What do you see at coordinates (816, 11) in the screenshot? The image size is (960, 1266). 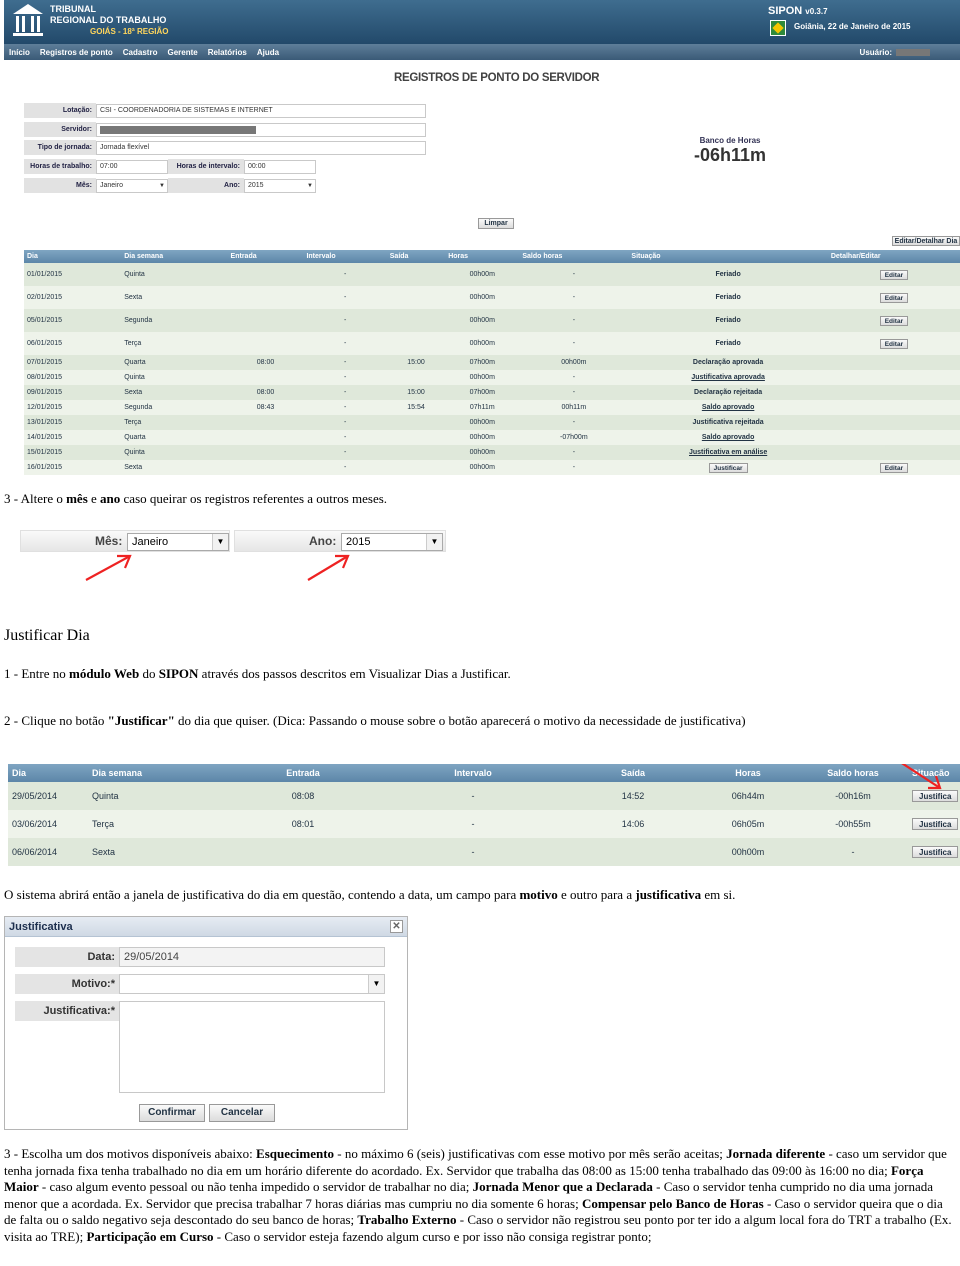 I see `brand-version: v0.3.7` at bounding box center [816, 11].